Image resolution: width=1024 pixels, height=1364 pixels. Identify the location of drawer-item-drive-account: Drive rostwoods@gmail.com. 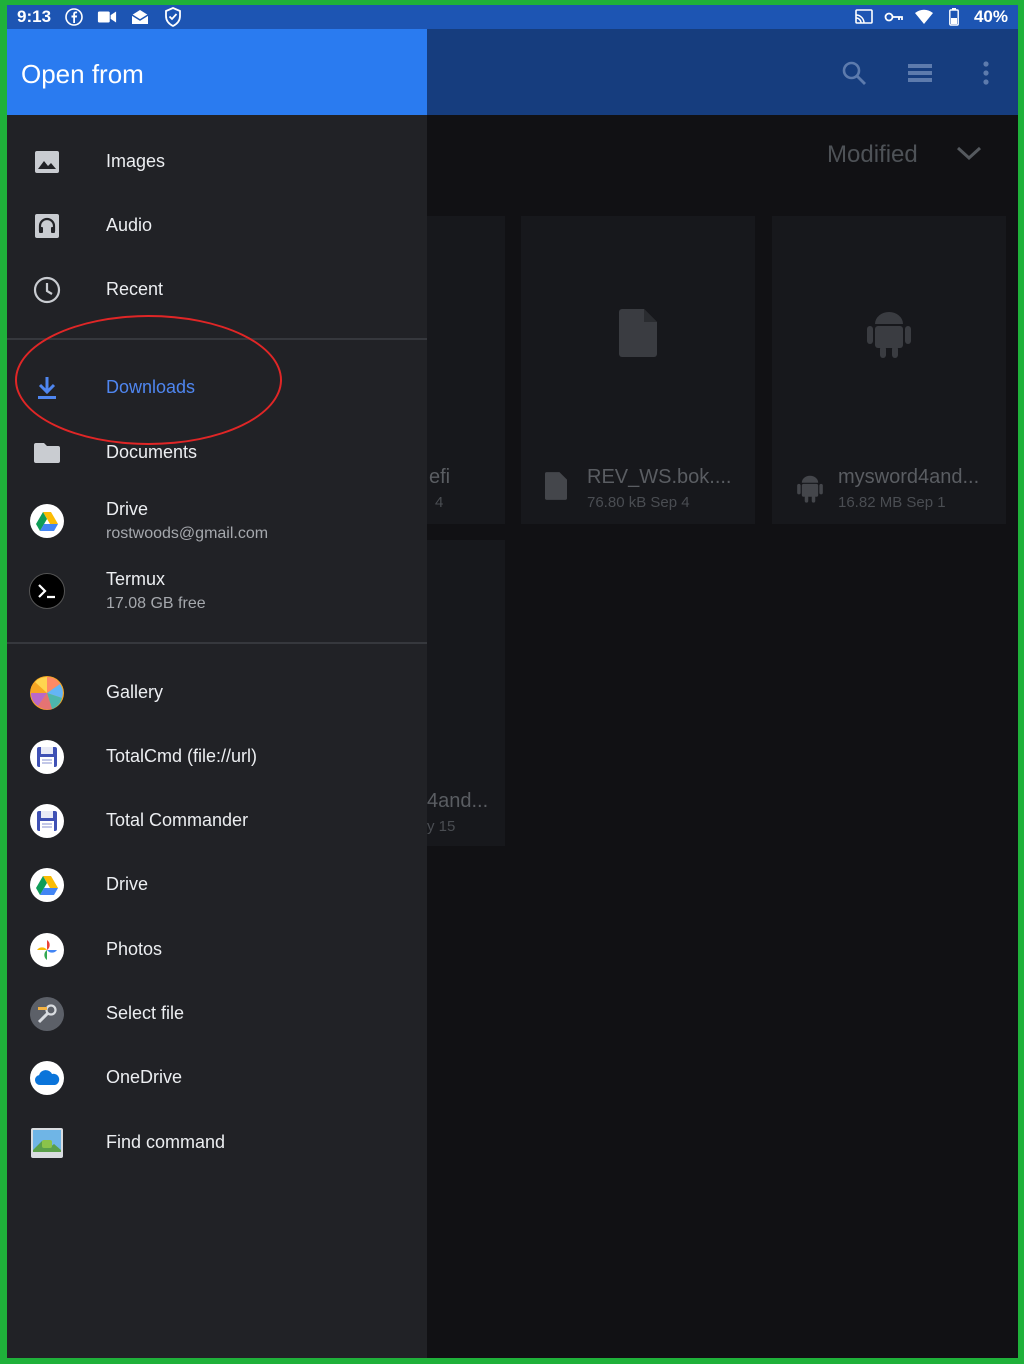
(217, 521).